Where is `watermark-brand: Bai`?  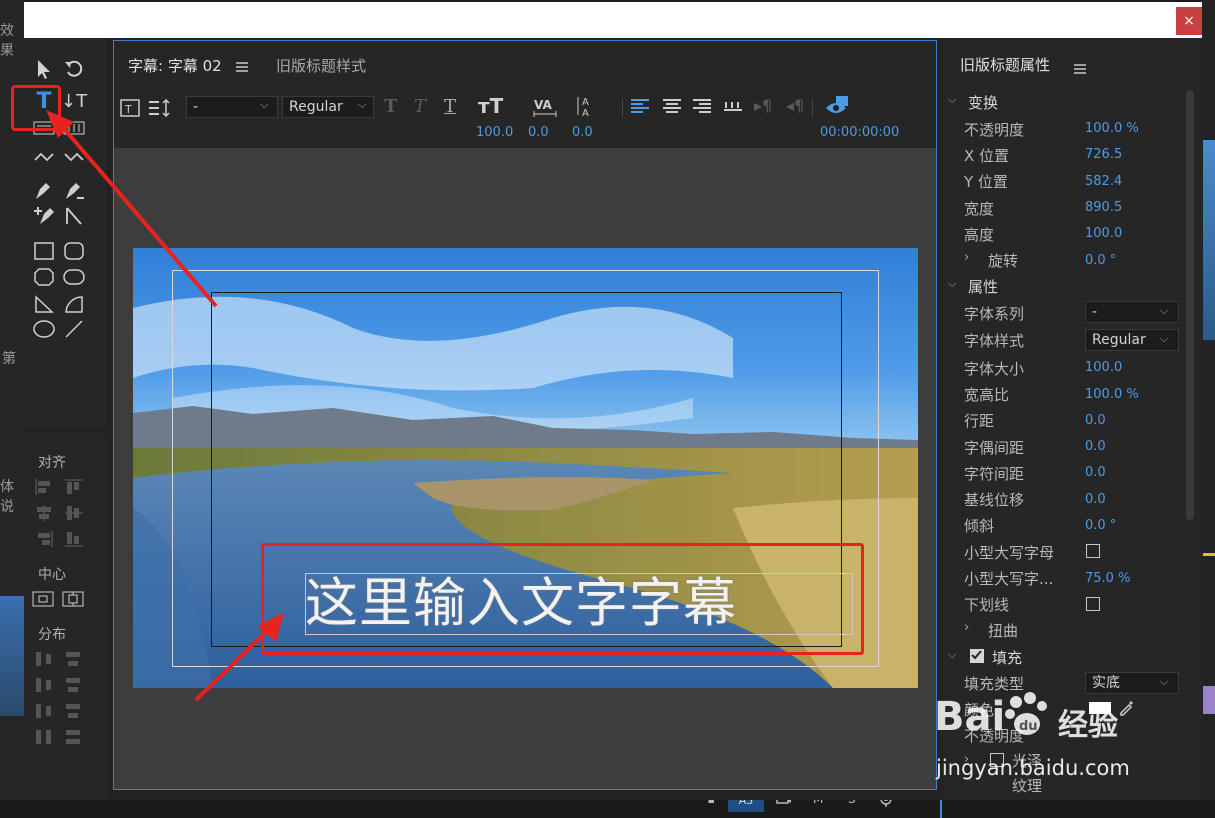
watermark-brand: Bai is located at coordinates (970, 717).